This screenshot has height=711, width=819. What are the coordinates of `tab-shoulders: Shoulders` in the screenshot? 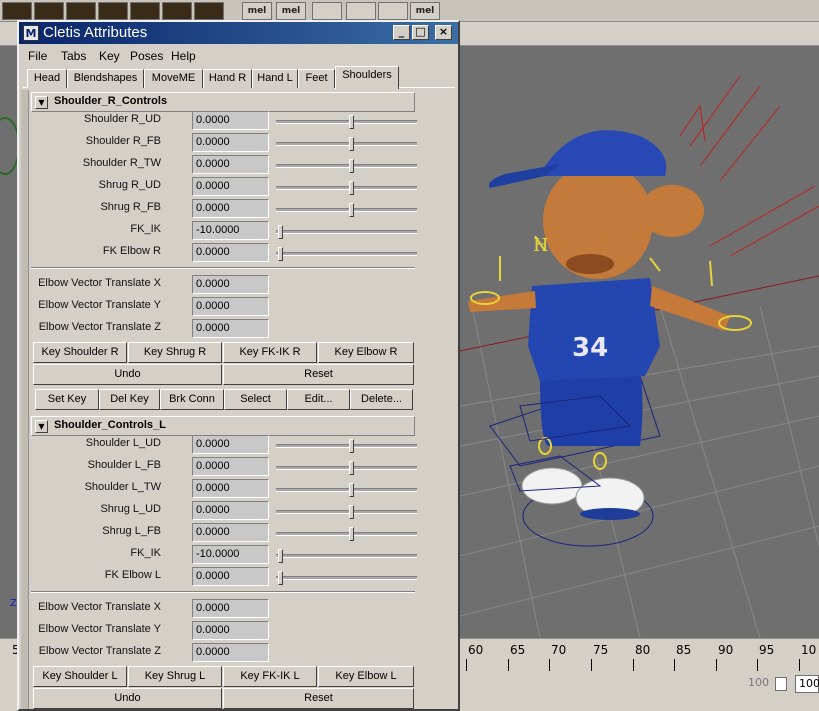 It's located at (367, 77).